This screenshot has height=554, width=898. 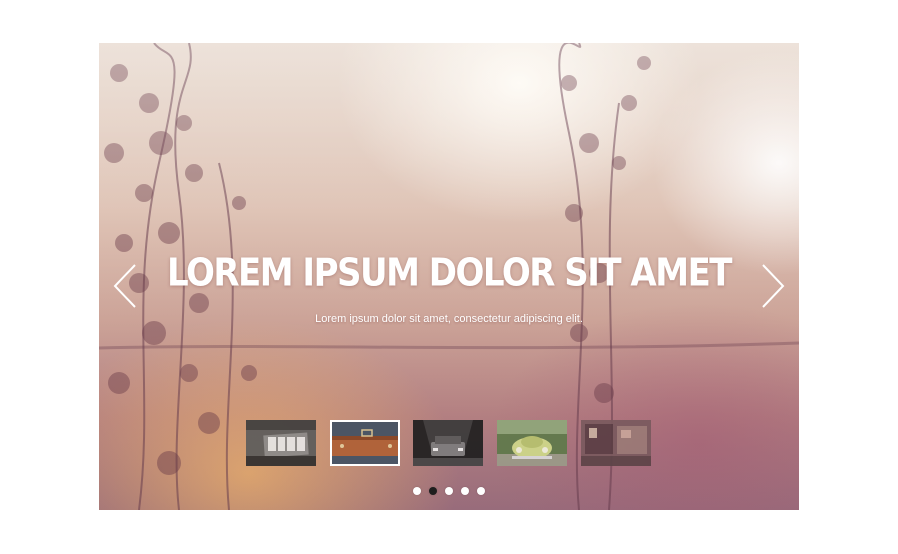 I want to click on slide-title: LOREM IPSUM DOLOR SIT AMET, so click(x=449, y=273).